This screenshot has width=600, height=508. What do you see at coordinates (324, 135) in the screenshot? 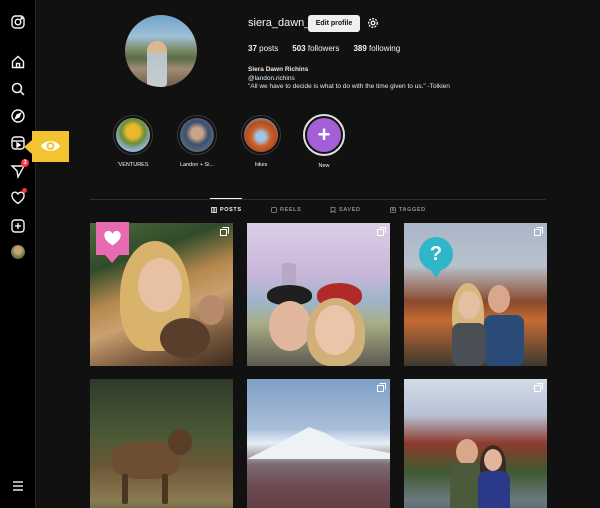
I see `plus-icon: +` at bounding box center [324, 135].